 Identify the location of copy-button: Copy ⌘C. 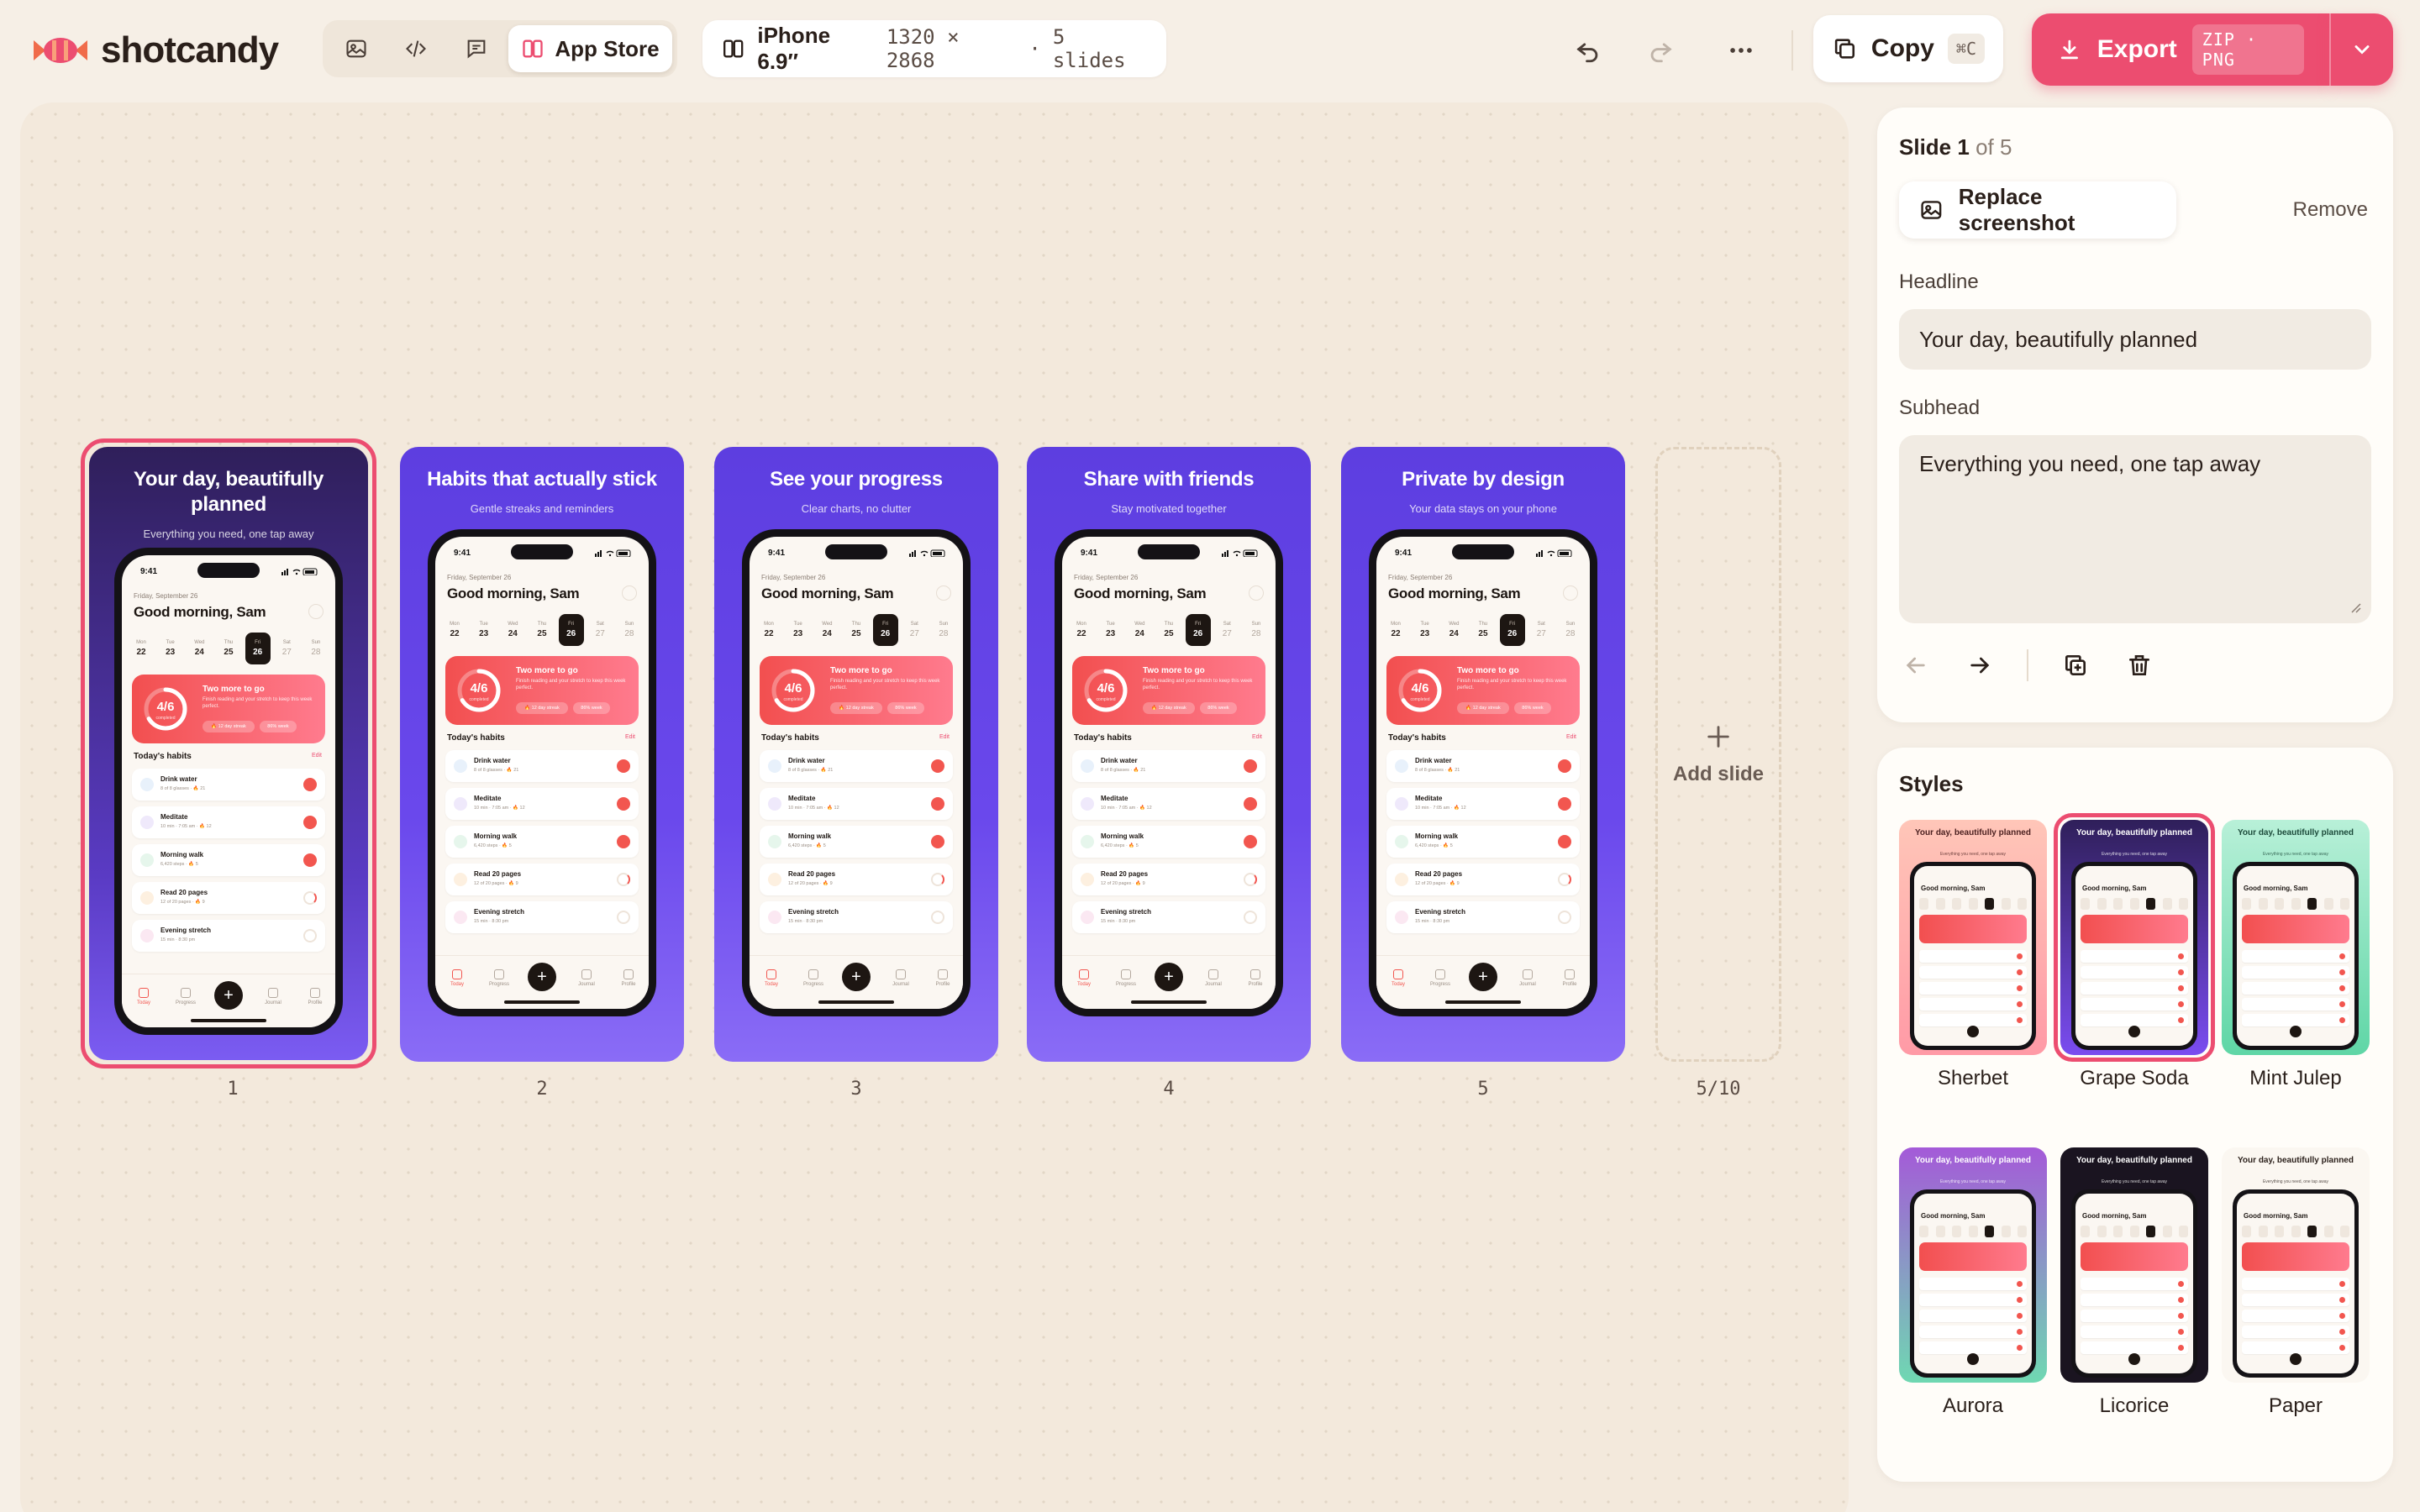
(1908, 48).